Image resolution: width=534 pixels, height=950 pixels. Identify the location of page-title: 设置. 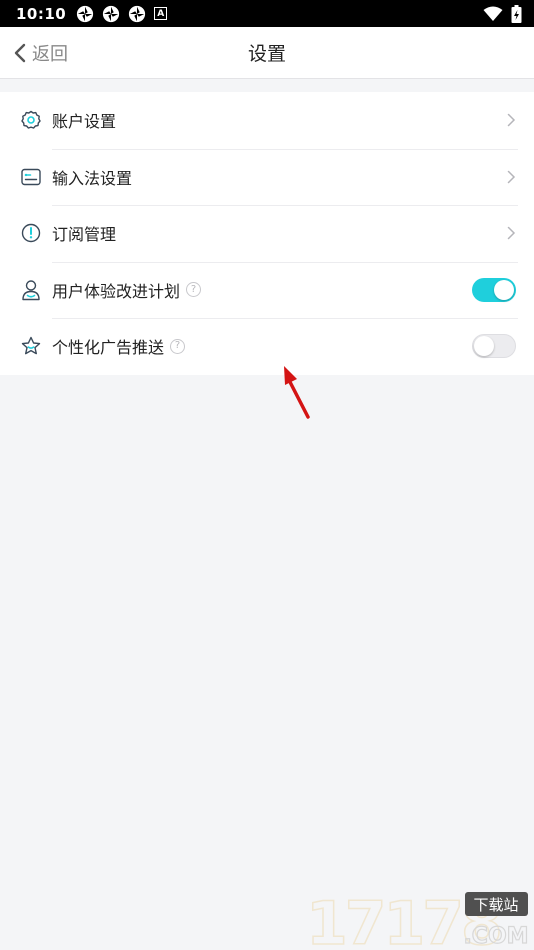
(266, 54).